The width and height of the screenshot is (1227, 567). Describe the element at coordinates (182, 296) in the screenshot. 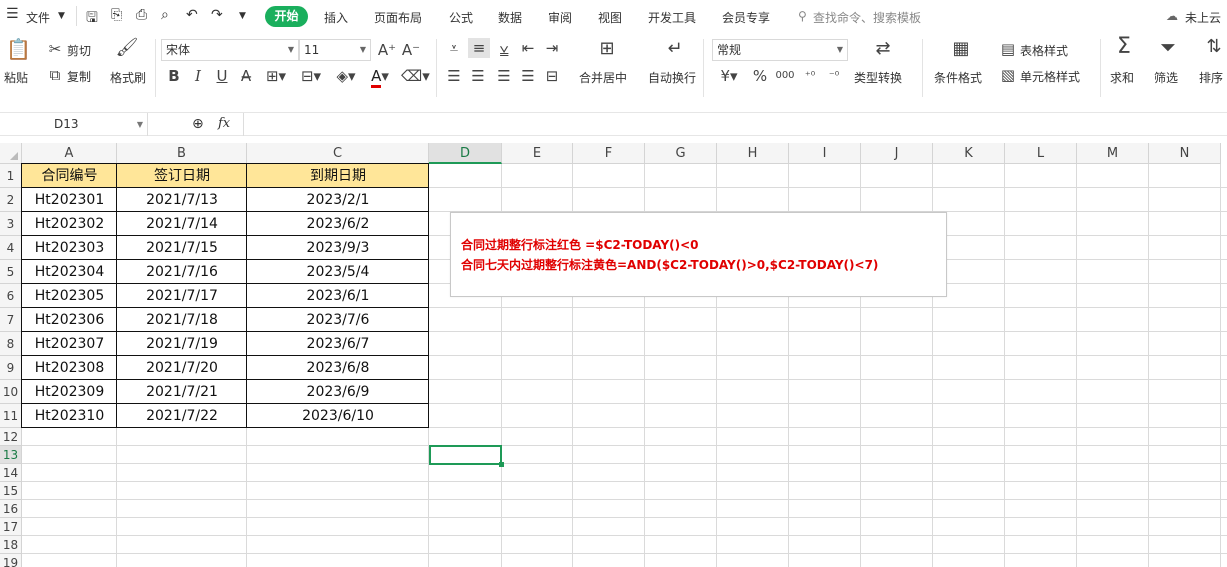

I see `table-cell: 2021/7/17` at that location.